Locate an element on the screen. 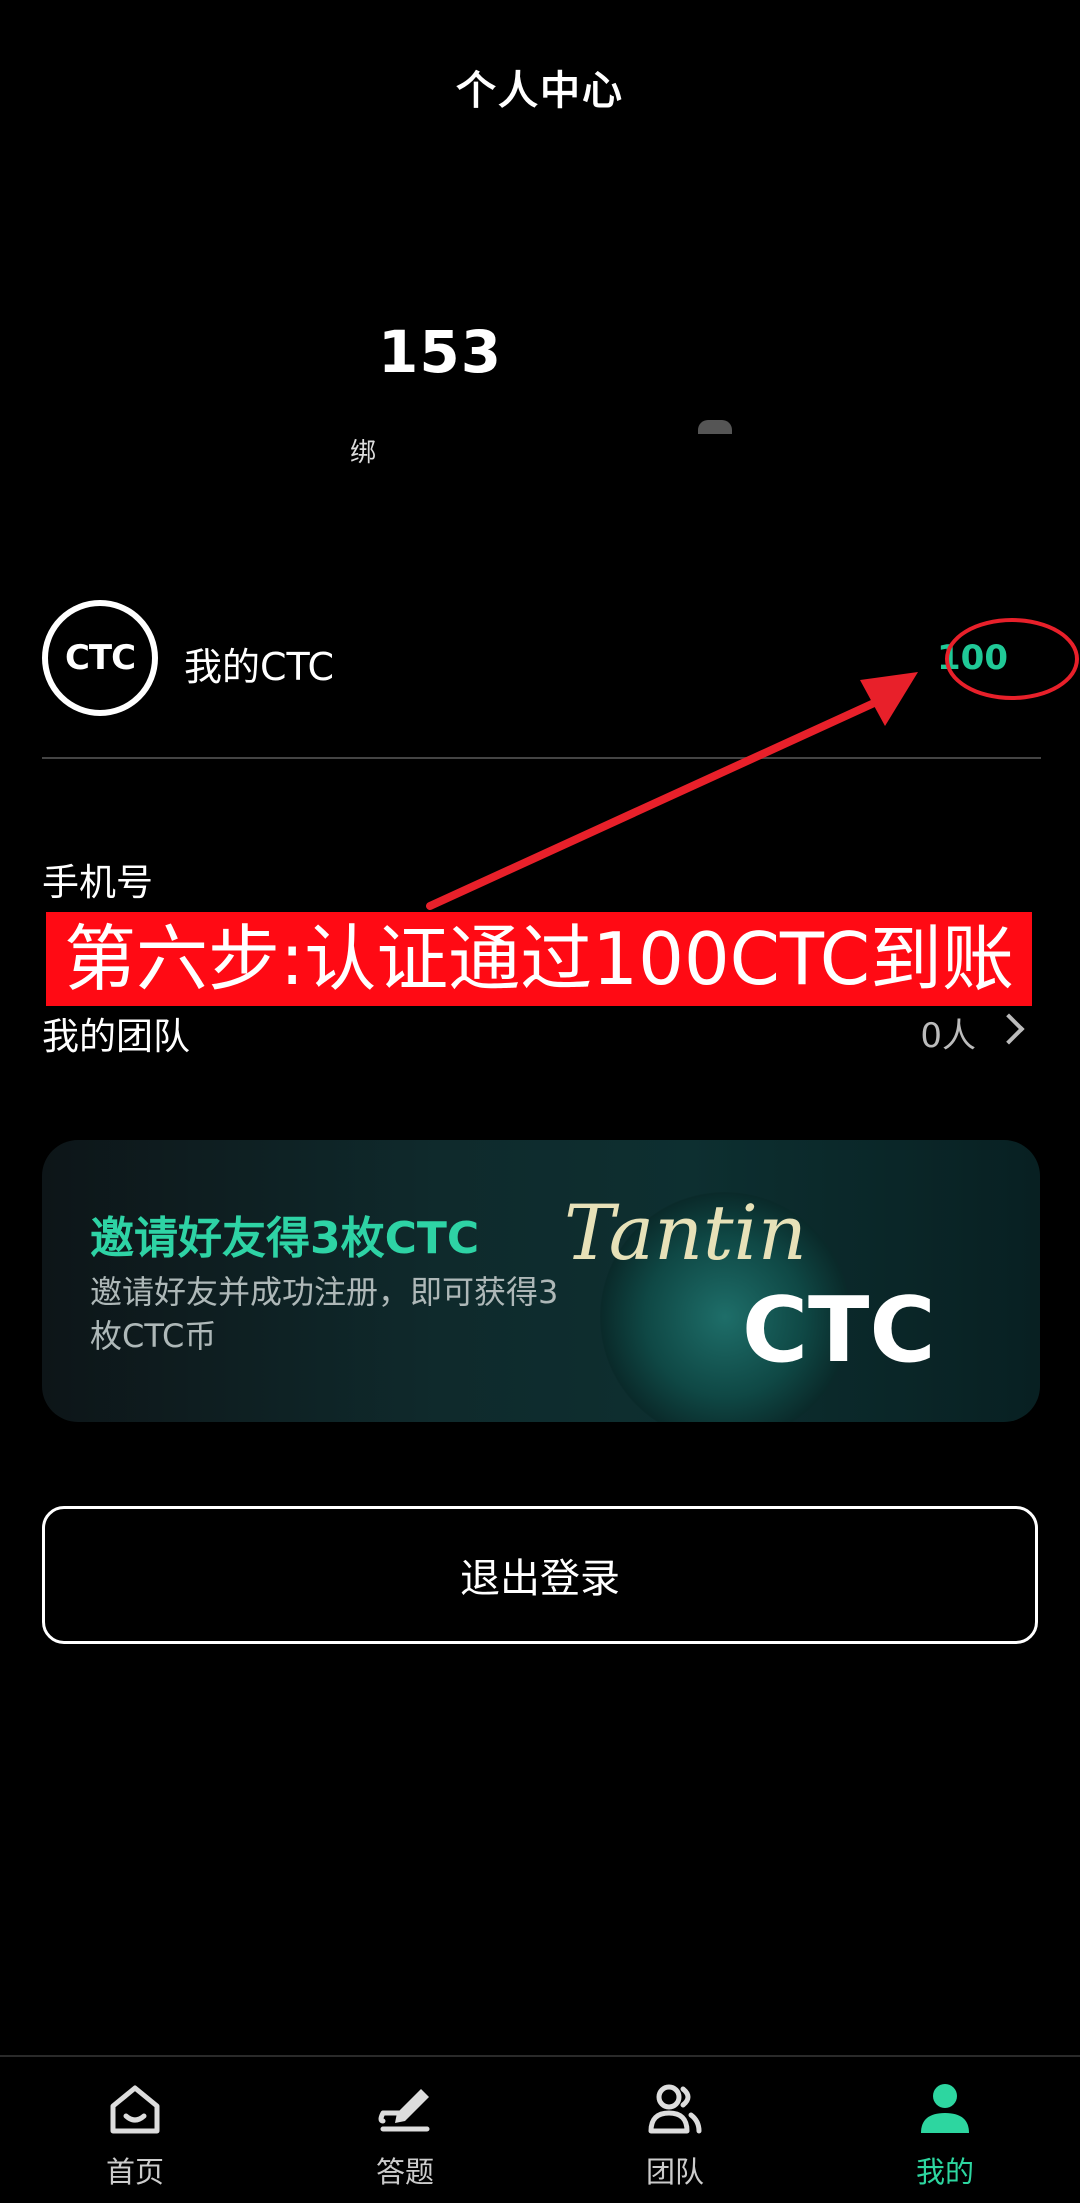  logout-button: 退出登录 is located at coordinates (540, 1575).